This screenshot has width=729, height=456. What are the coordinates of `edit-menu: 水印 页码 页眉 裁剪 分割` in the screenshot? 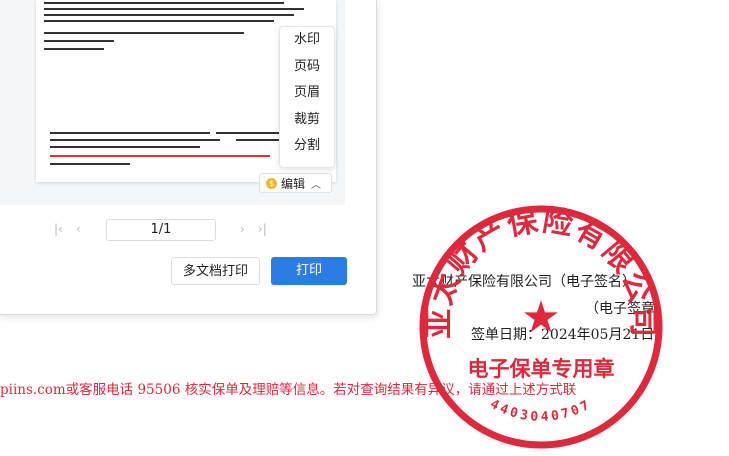 It's located at (307, 97).